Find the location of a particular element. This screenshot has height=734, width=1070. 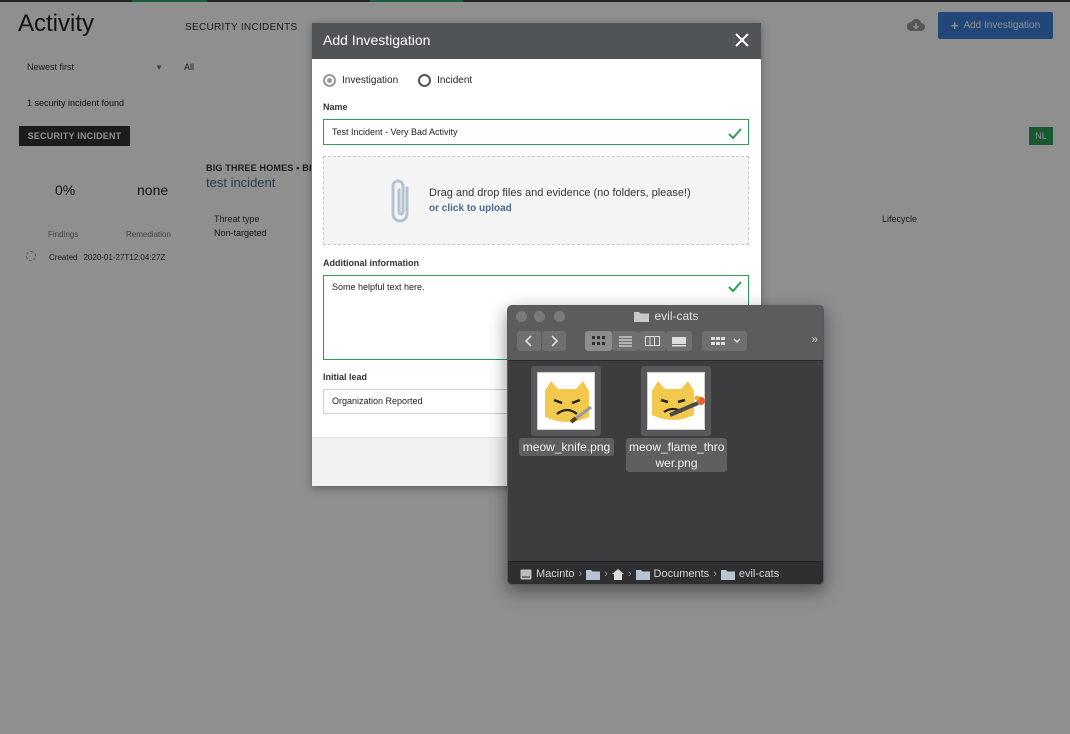

initial-lead-label: Initial lead is located at coordinates (345, 377).